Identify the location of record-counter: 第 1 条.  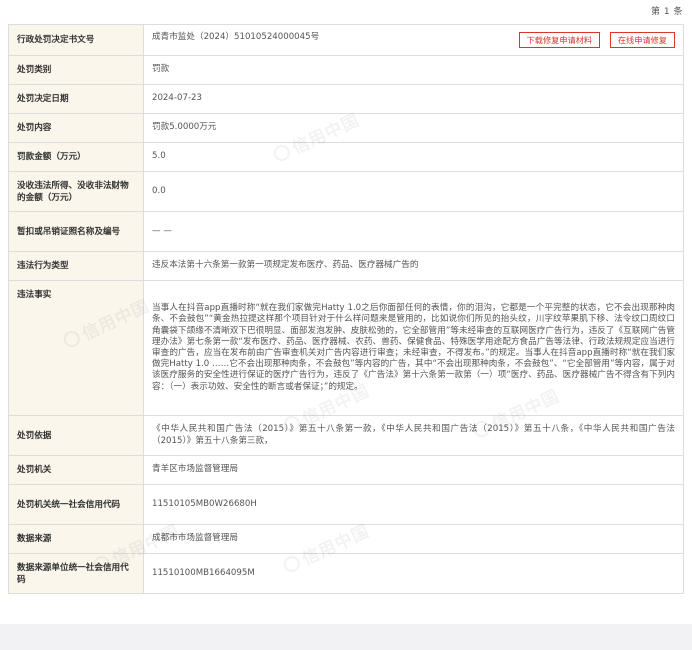
(667, 12).